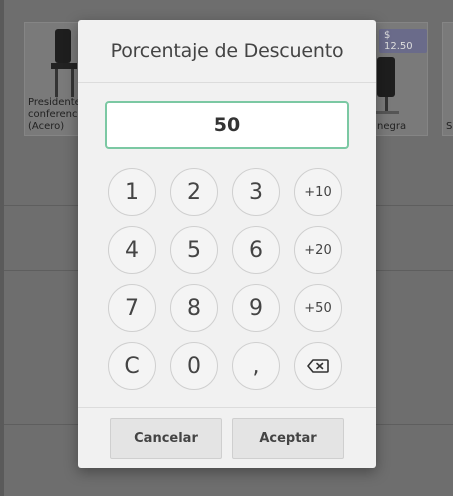 This screenshot has width=453, height=496. What do you see at coordinates (194, 250) in the screenshot?
I see `key-5: 5` at bounding box center [194, 250].